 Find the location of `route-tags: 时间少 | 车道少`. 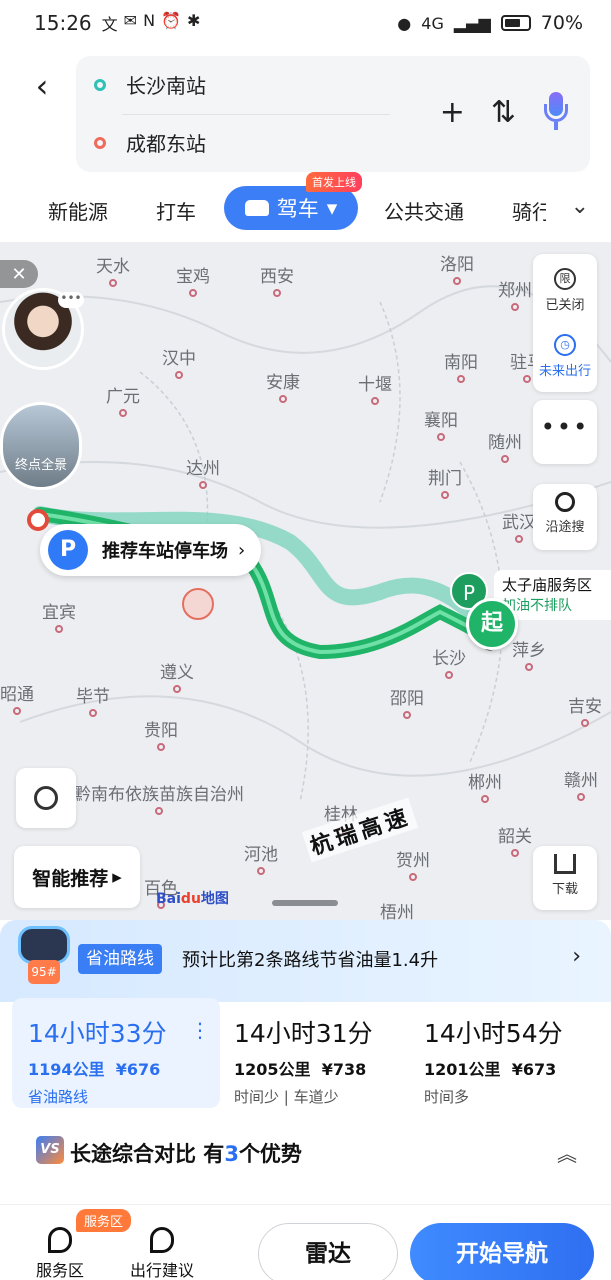

route-tags: 时间少 | 车道少 is located at coordinates (286, 1097).